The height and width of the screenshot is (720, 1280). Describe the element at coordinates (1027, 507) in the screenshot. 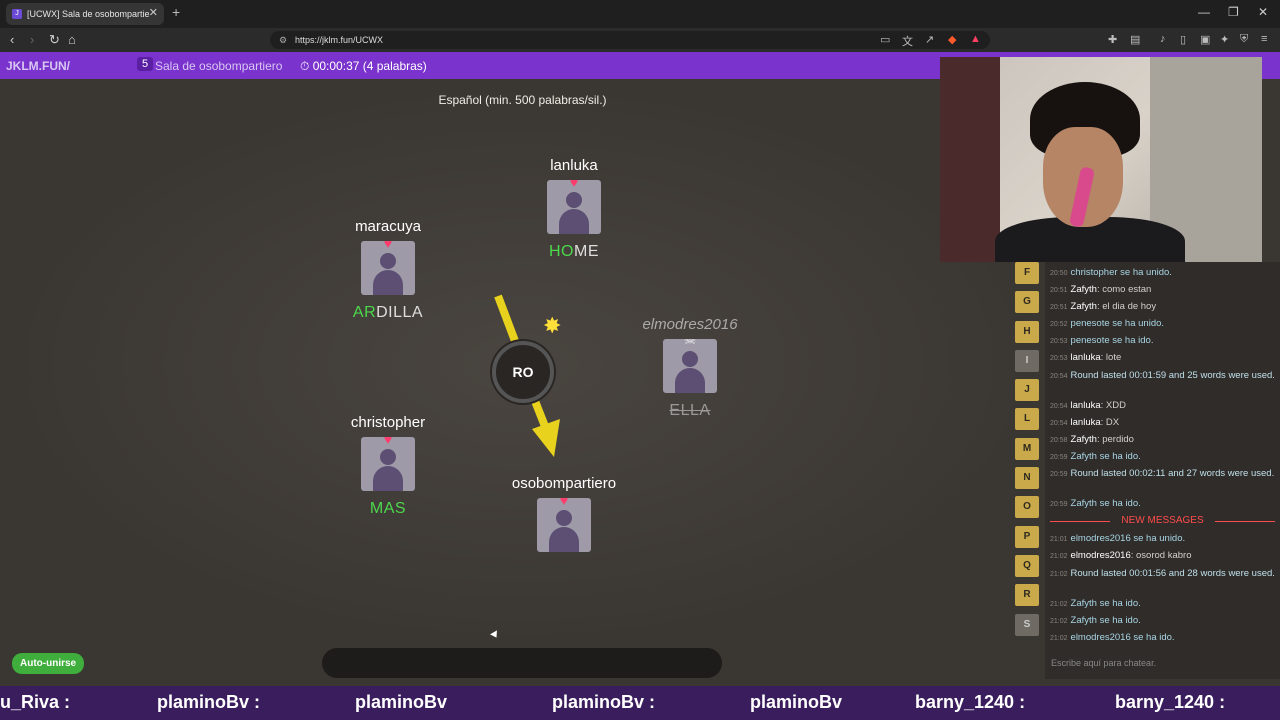

I see `letter-tile: O` at that location.